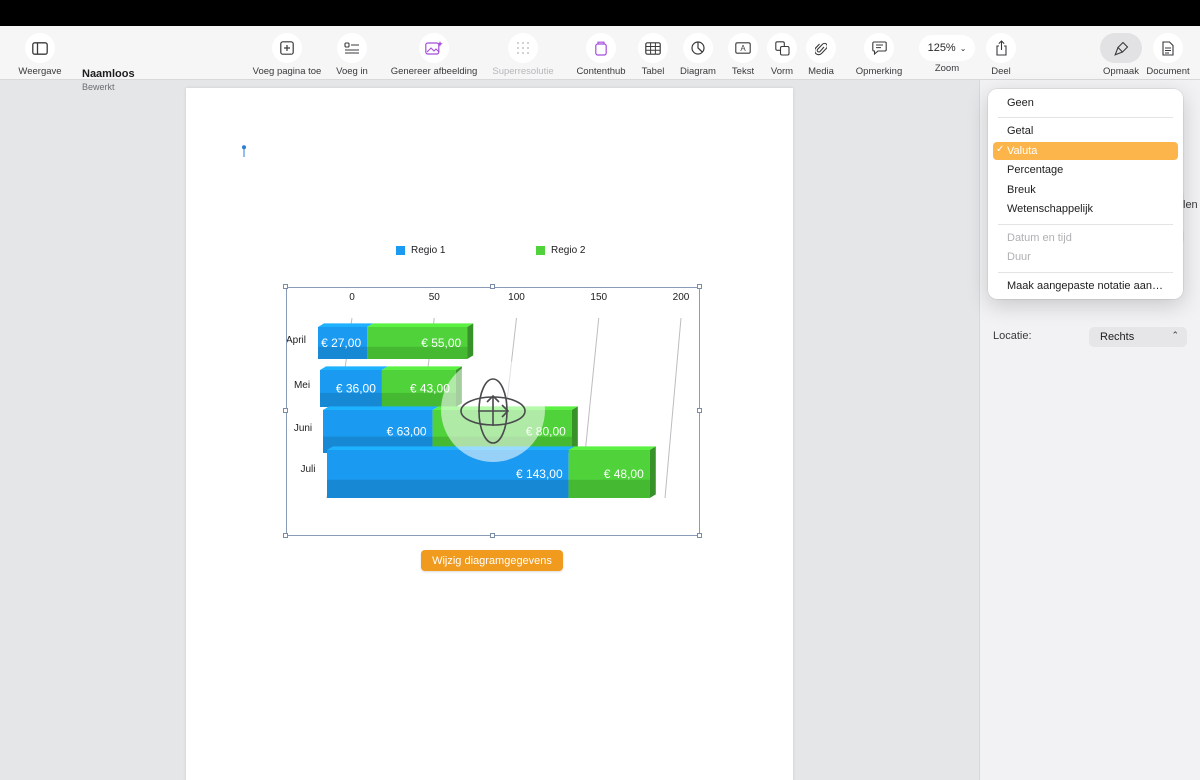 The width and height of the screenshot is (1200, 780). What do you see at coordinates (1021, 190) in the screenshot?
I see `menu-item-label: Breuk` at bounding box center [1021, 190].